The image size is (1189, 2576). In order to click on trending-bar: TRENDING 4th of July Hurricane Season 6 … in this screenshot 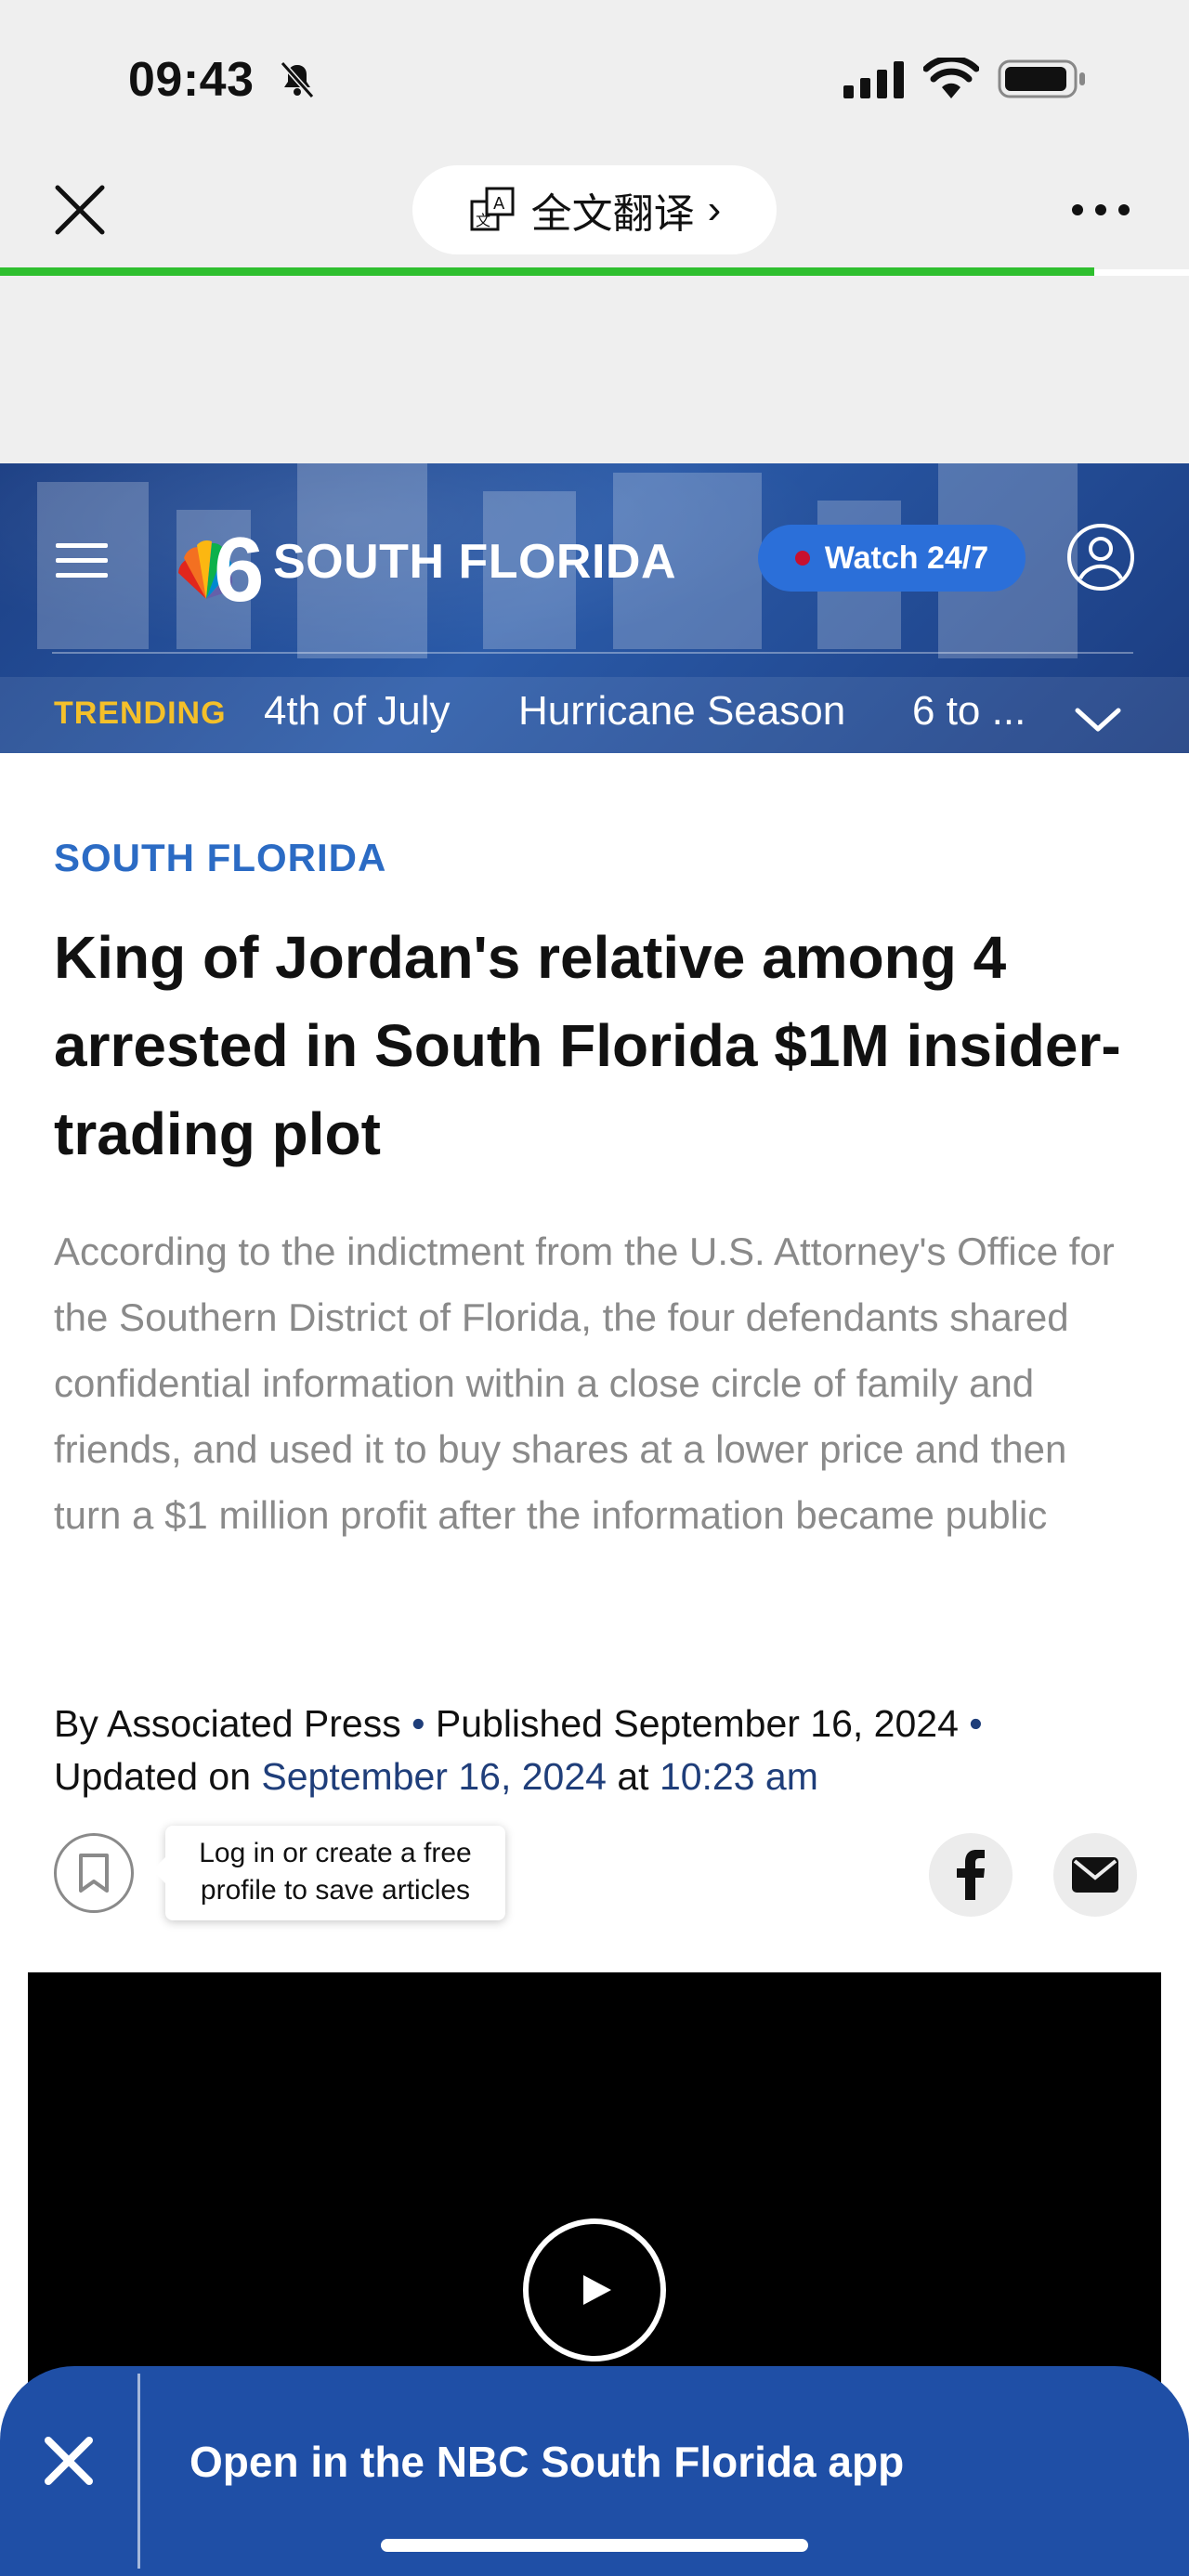, I will do `click(594, 709)`.